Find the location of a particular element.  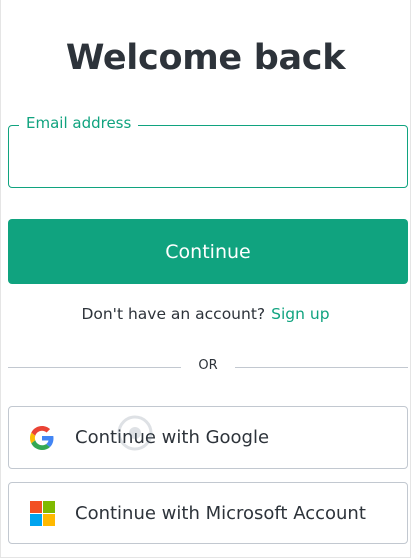

microsoft-logo-icon is located at coordinates (42, 513).